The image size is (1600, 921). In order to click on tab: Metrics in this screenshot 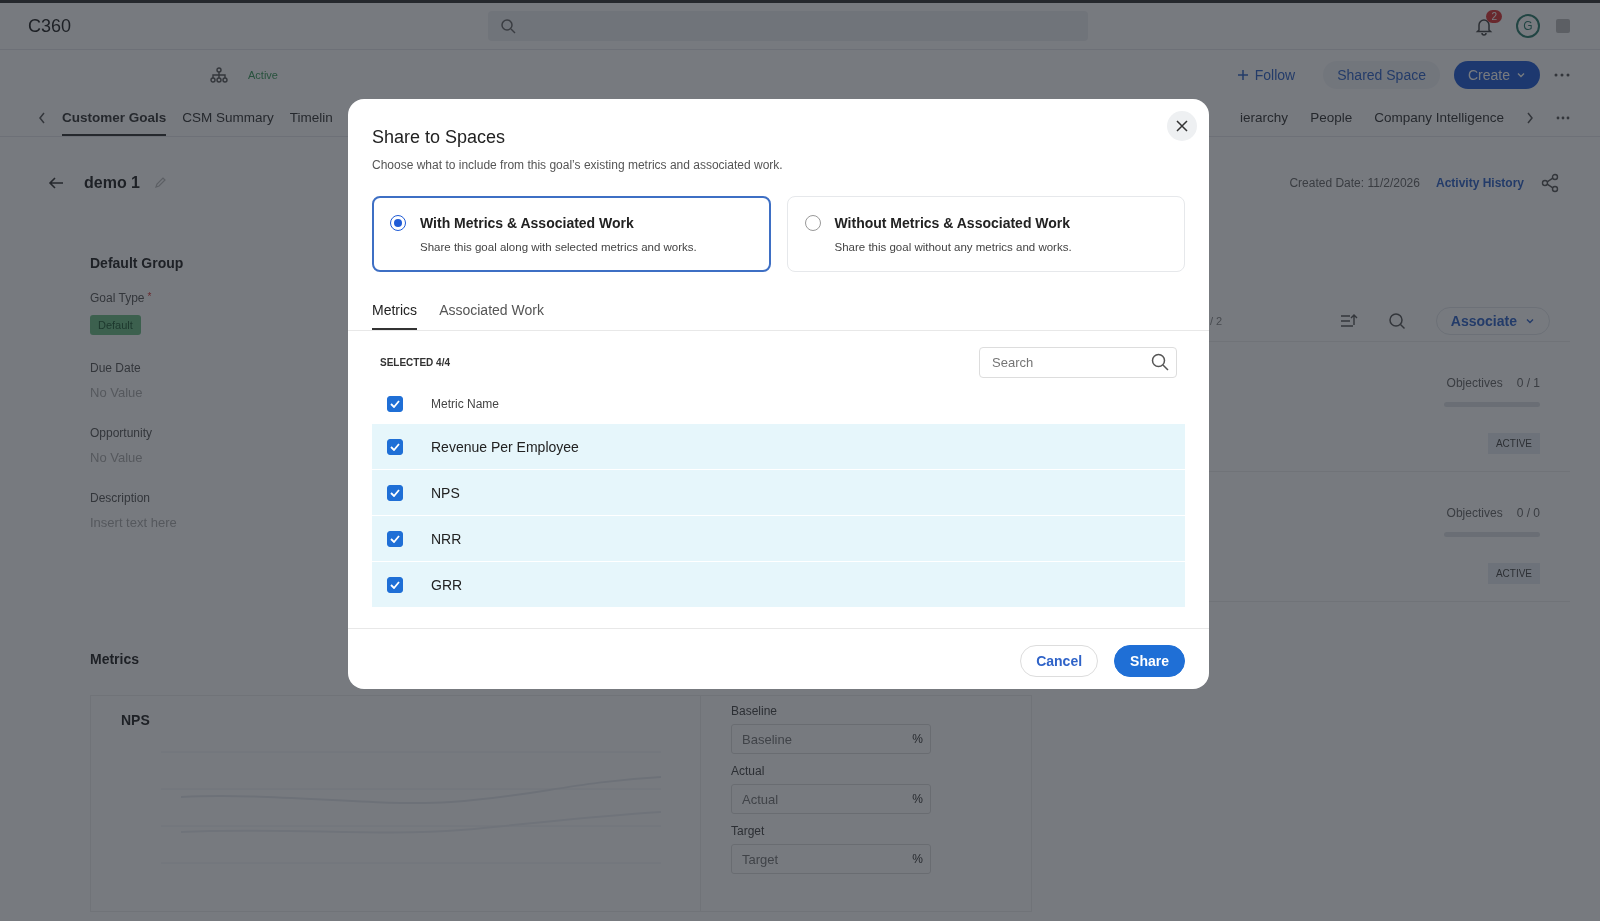, I will do `click(395, 316)`.